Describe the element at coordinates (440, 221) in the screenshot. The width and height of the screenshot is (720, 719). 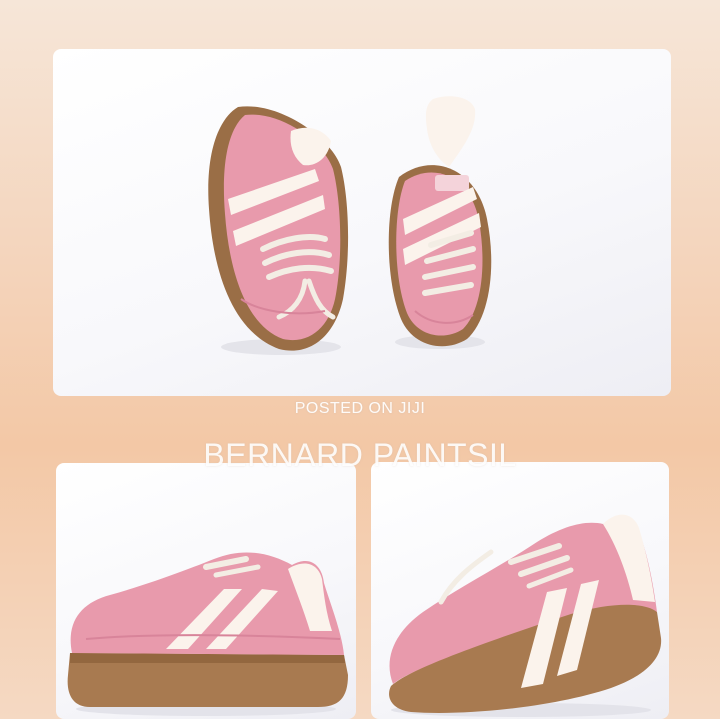
I see `right-shoe` at that location.